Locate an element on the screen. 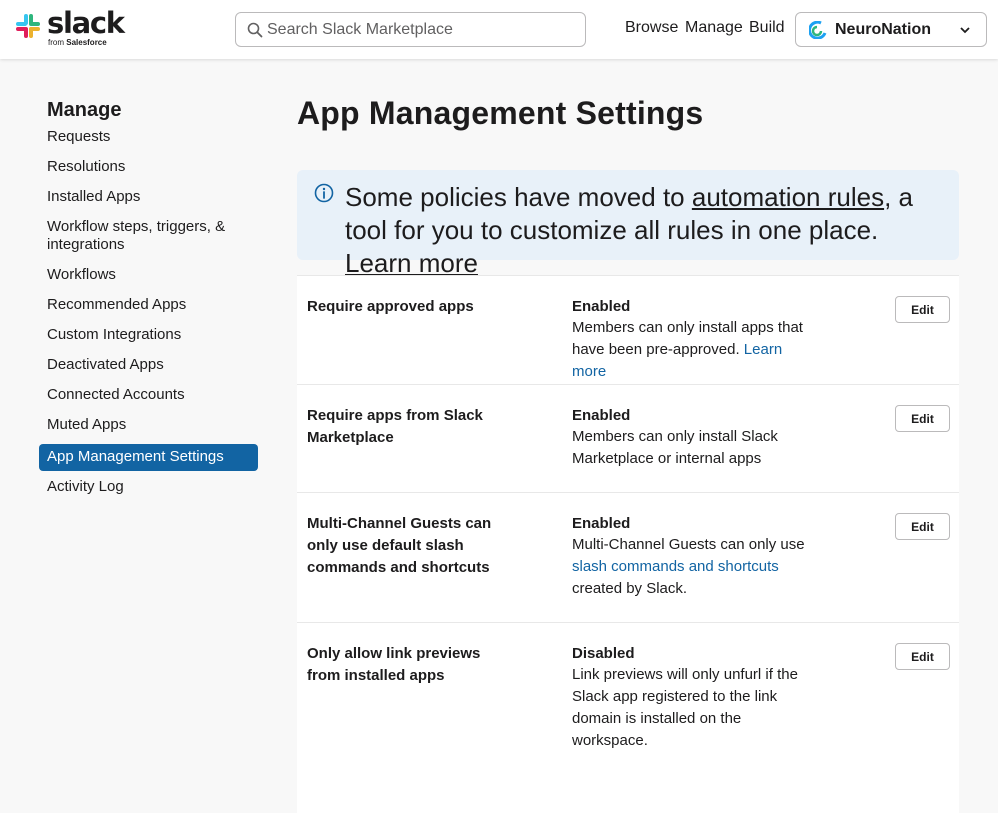 This screenshot has width=998, height=813. banner-learn-more-link: Learn more is located at coordinates (411, 263).